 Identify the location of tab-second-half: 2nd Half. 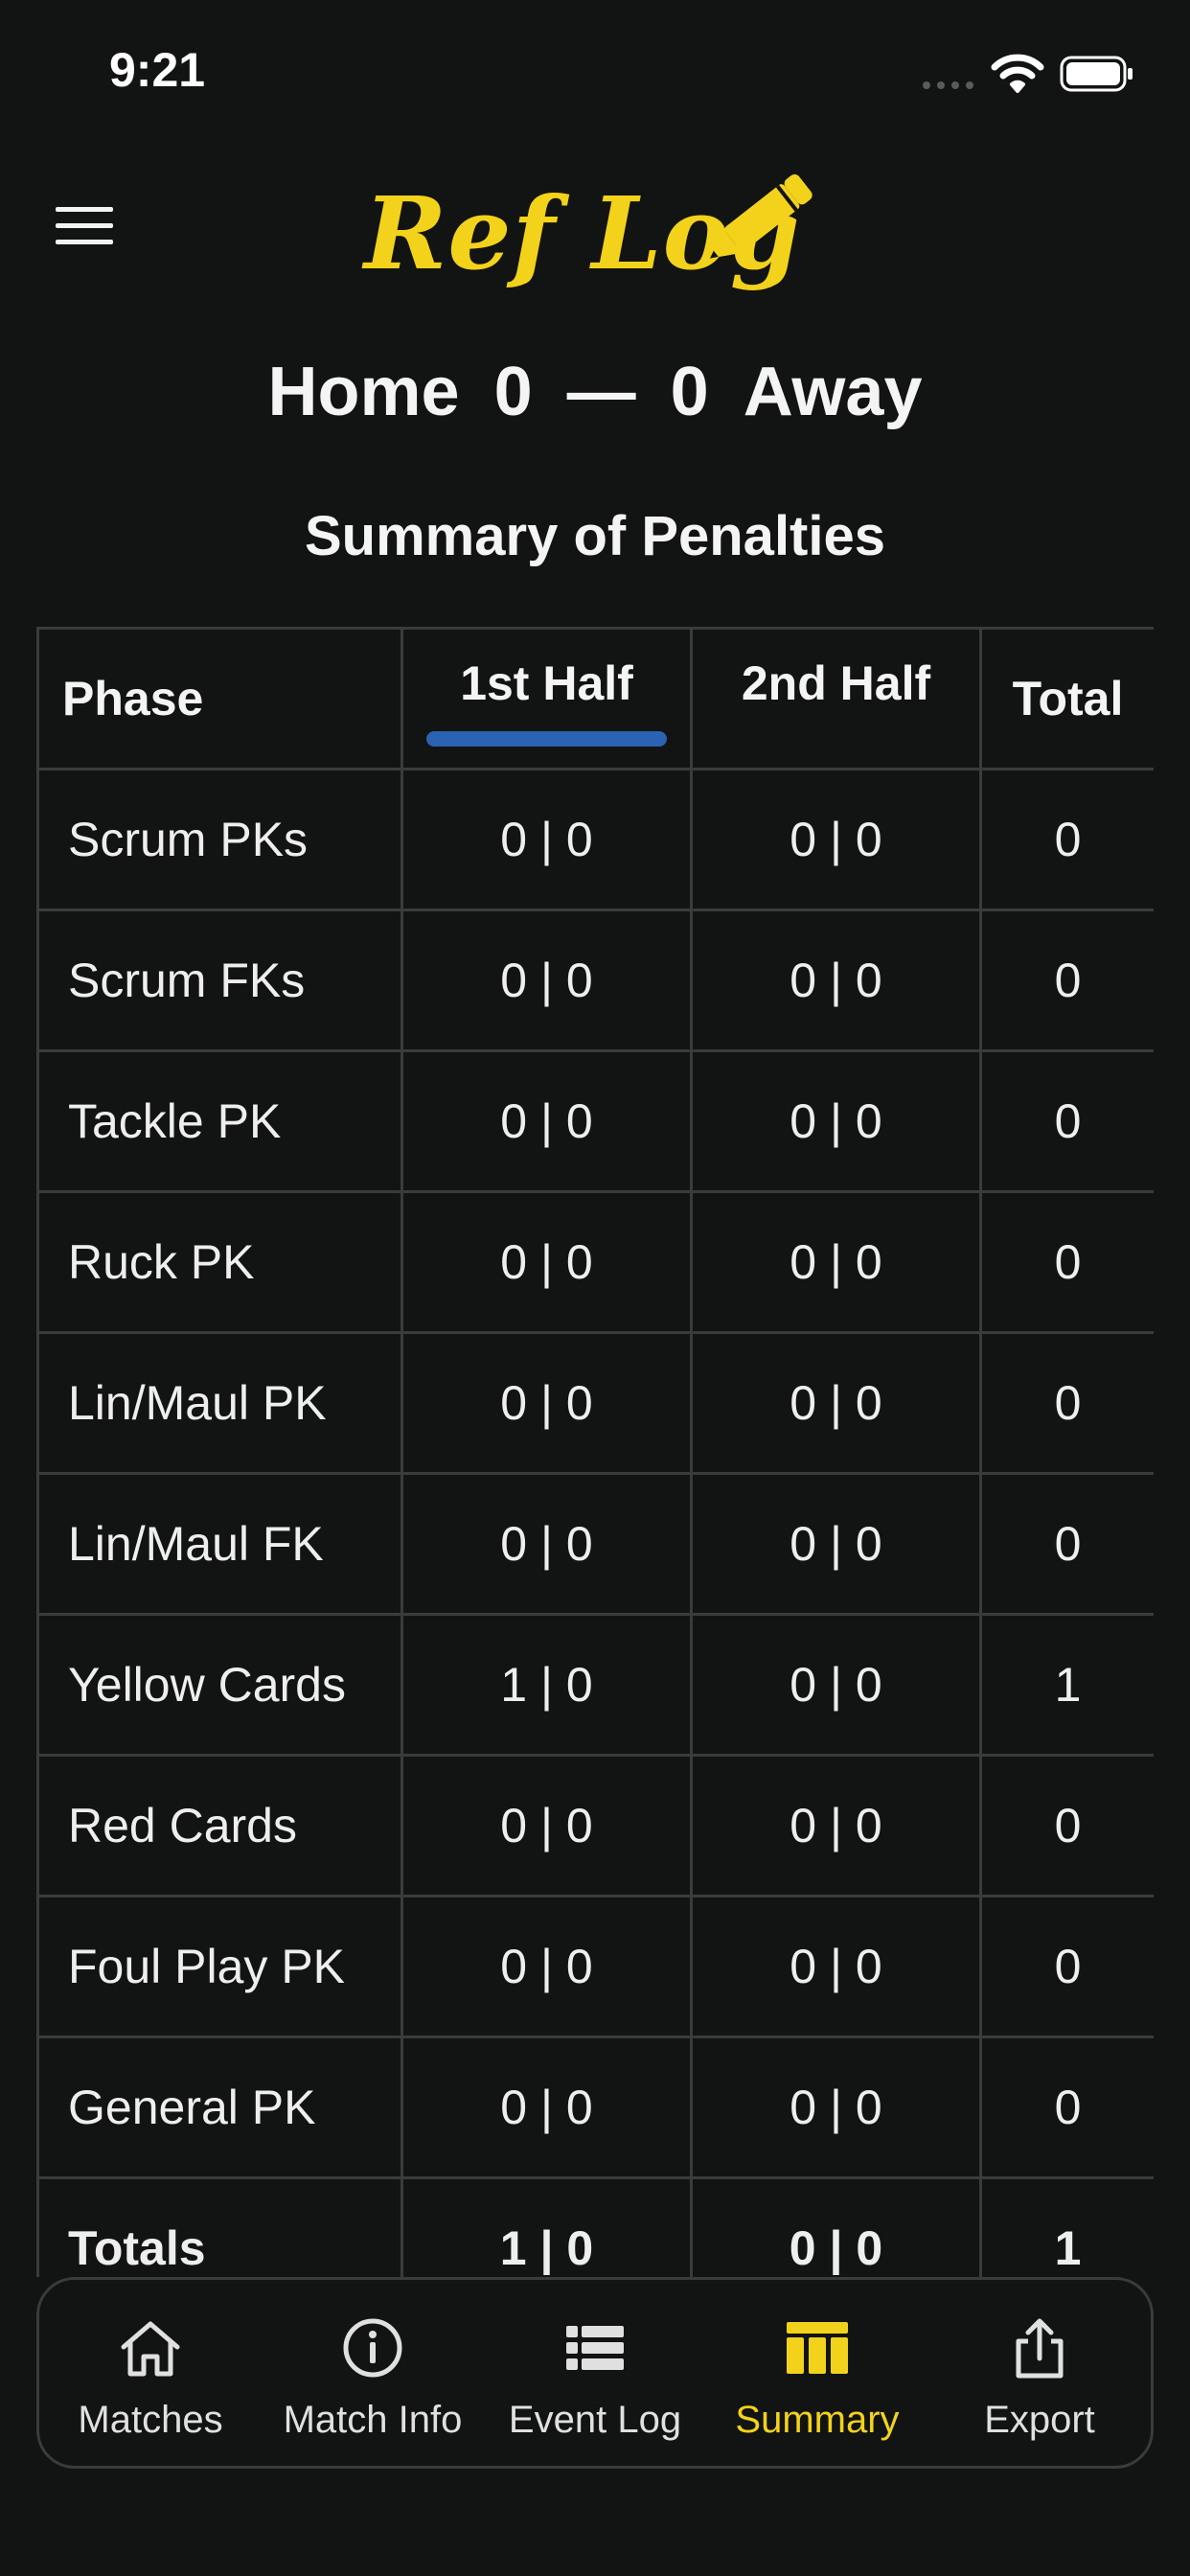
(836, 698).